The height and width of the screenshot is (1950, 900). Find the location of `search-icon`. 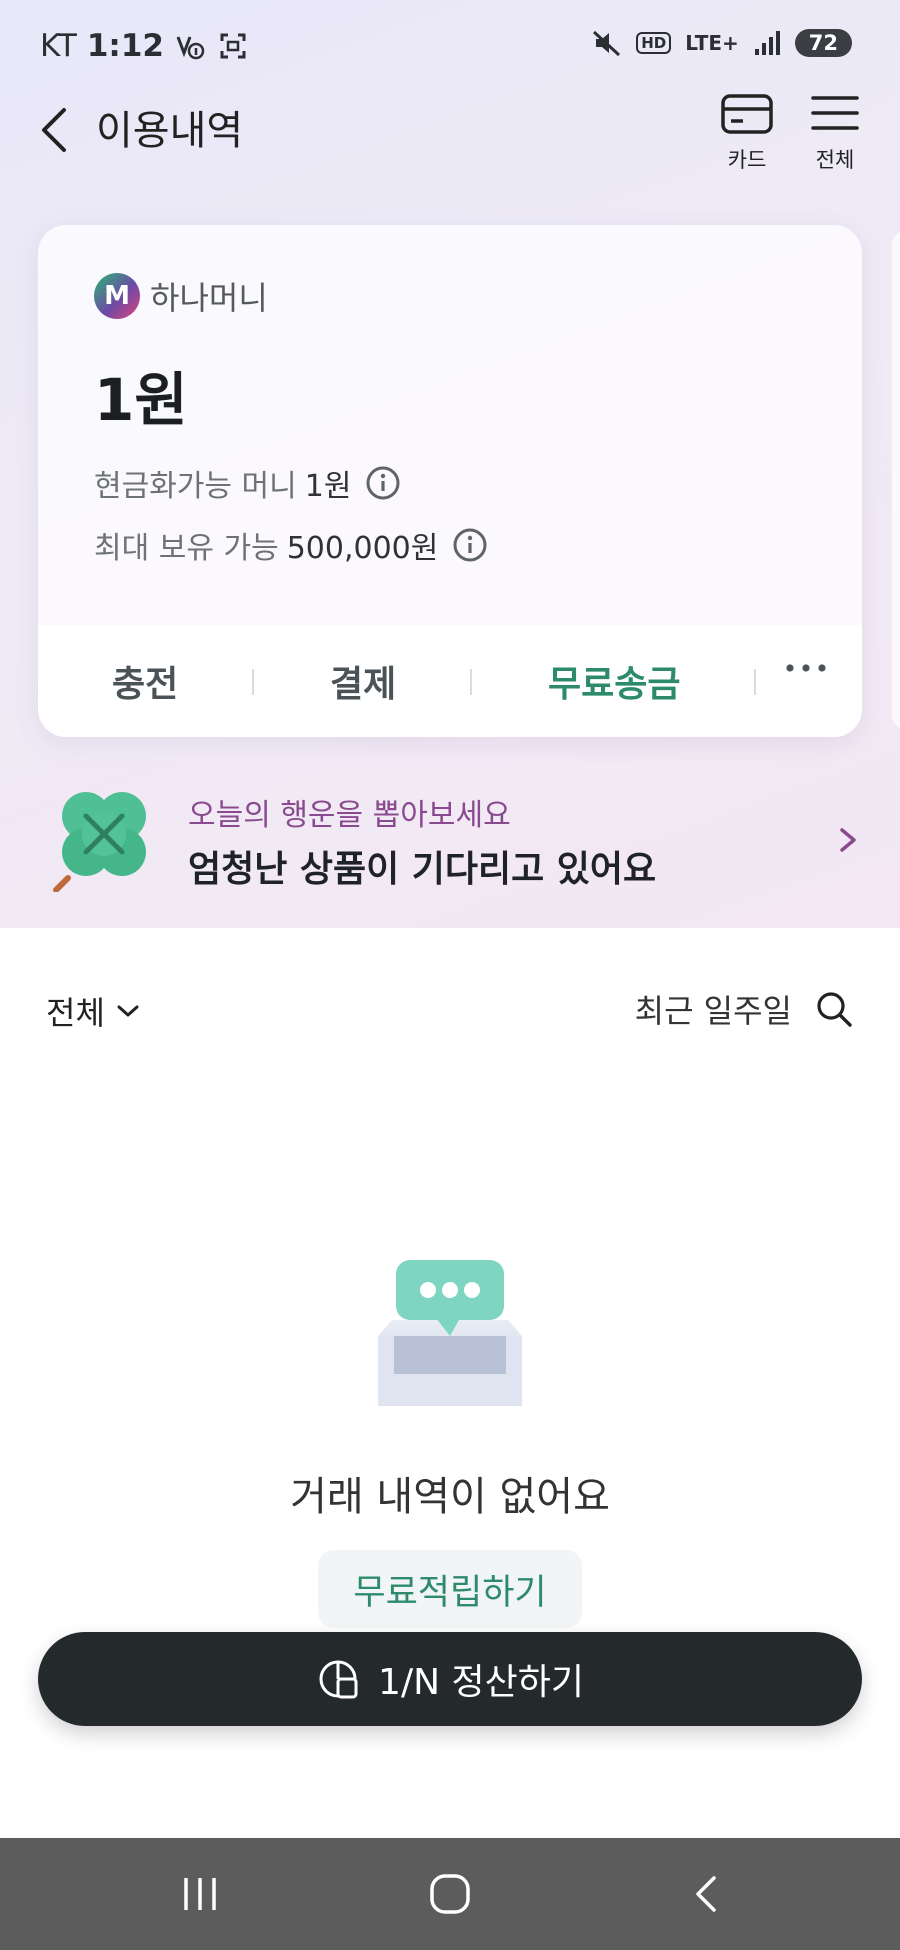

search-icon is located at coordinates (834, 1009).